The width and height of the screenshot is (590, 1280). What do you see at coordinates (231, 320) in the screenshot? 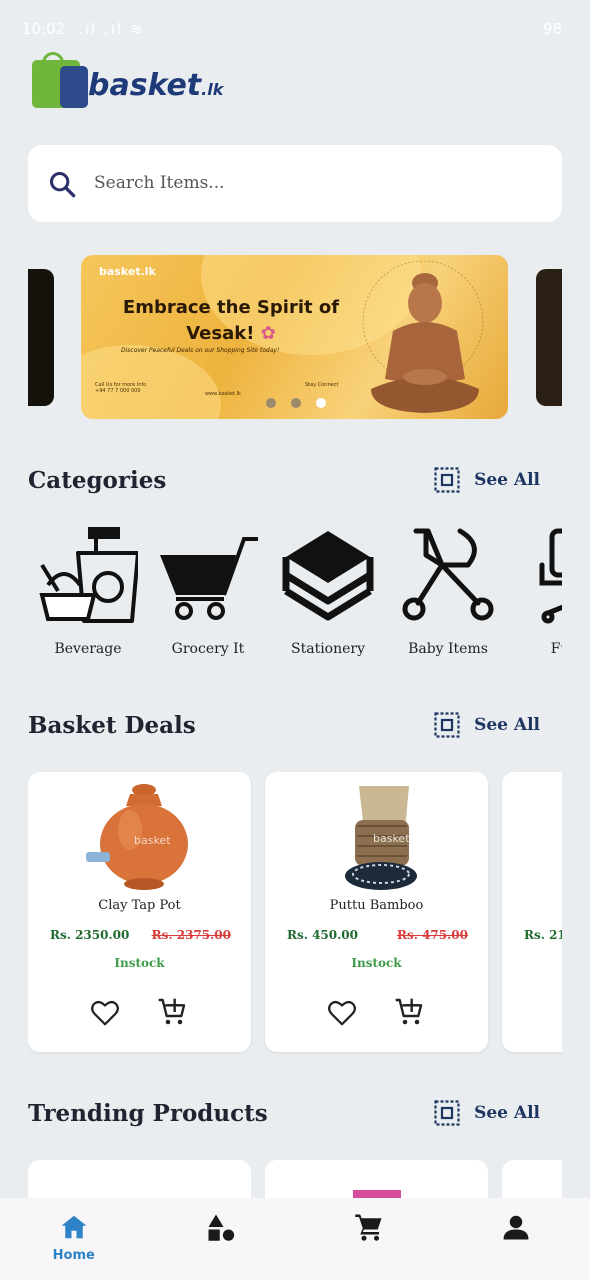
I see `banner-title: Embrace the Spirit of Vesak! ✿` at bounding box center [231, 320].